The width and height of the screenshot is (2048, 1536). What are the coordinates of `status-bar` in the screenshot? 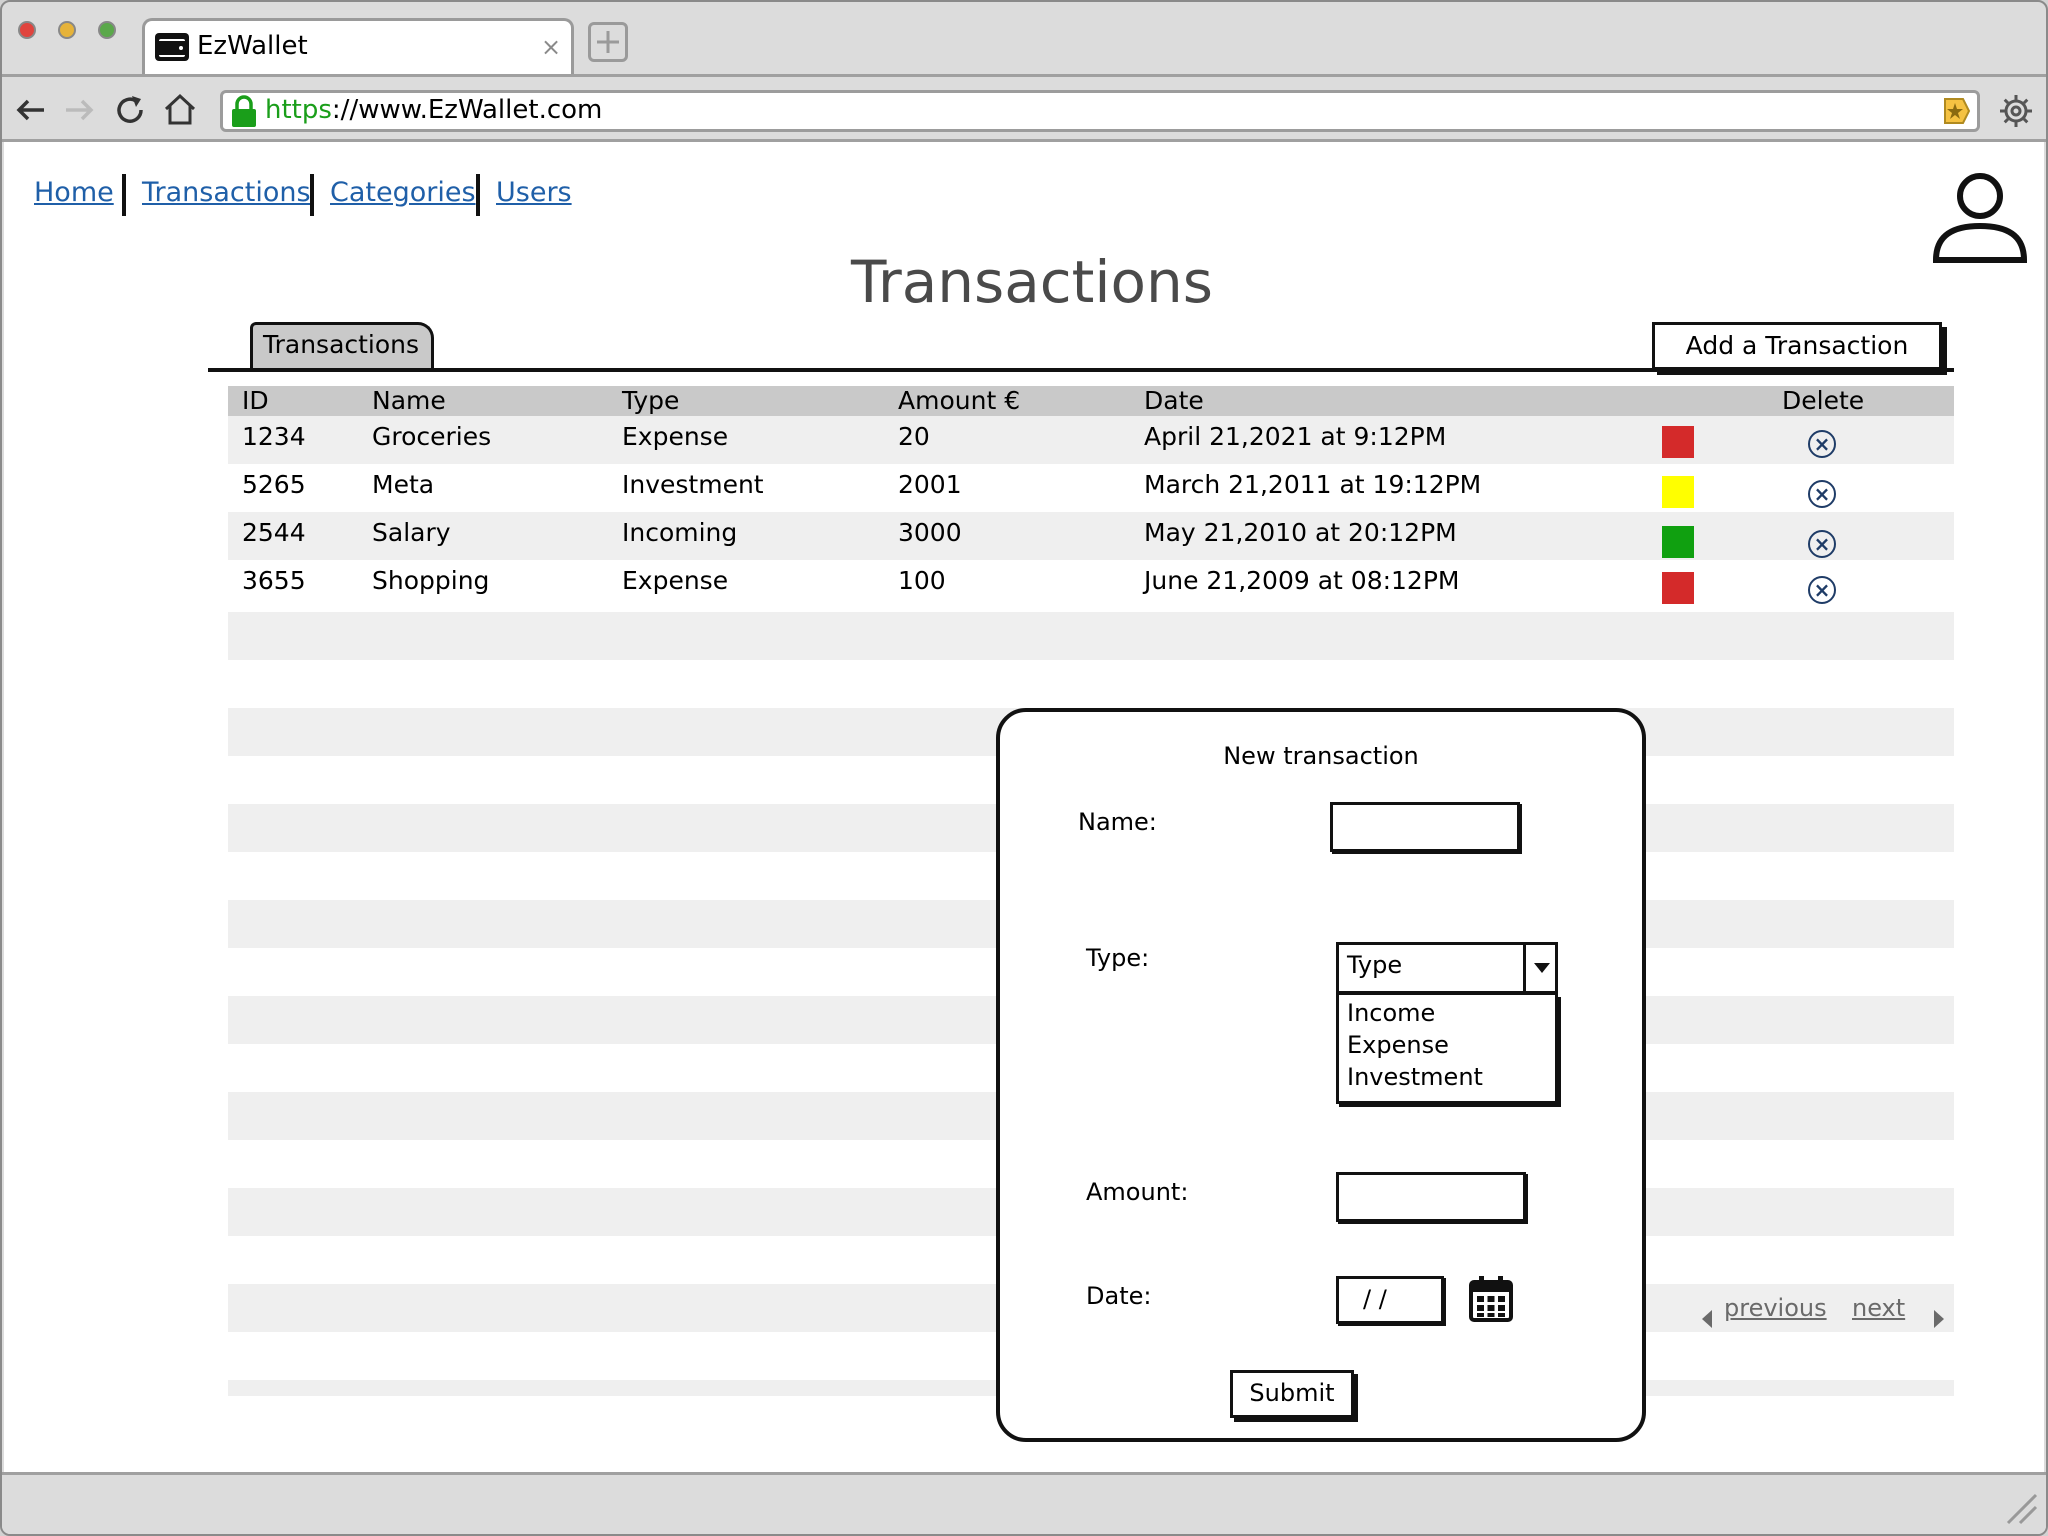 It's located at (1024, 1503).